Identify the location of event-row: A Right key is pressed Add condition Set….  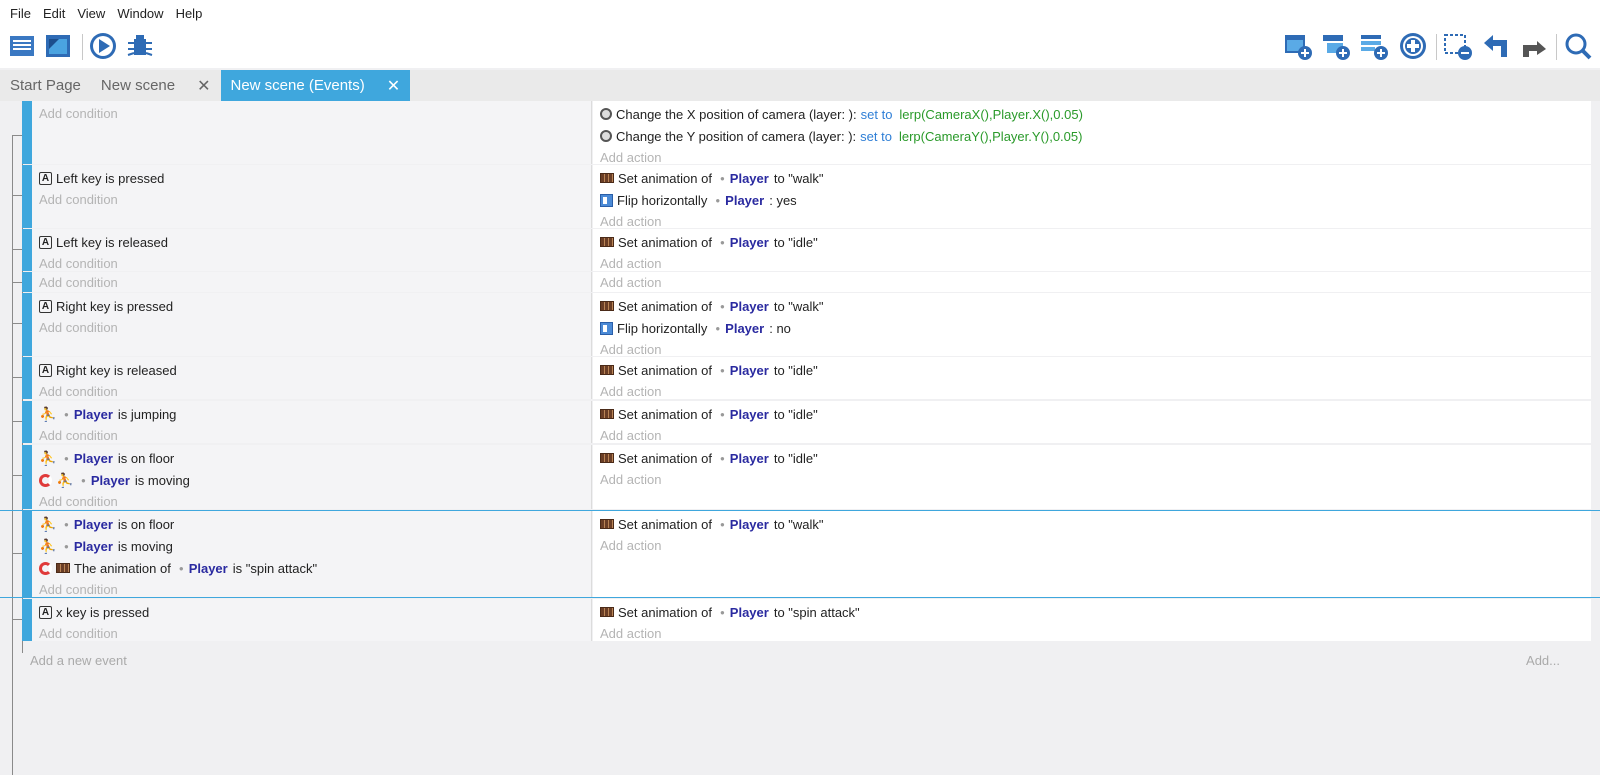
(800, 326).